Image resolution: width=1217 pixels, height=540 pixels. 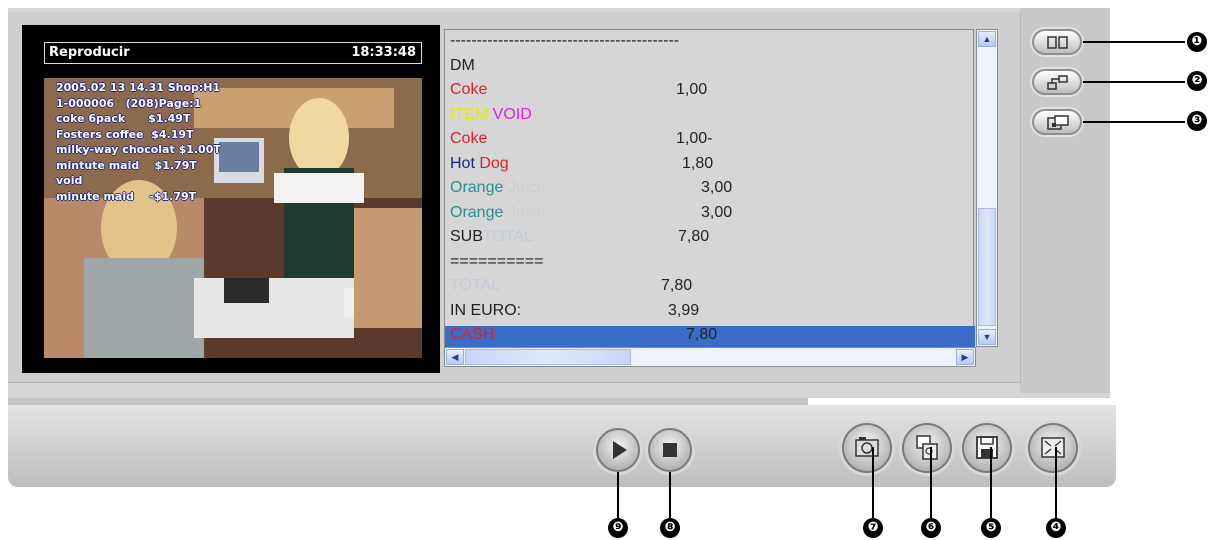 I want to click on callout-7: ❼, so click(x=873, y=528).